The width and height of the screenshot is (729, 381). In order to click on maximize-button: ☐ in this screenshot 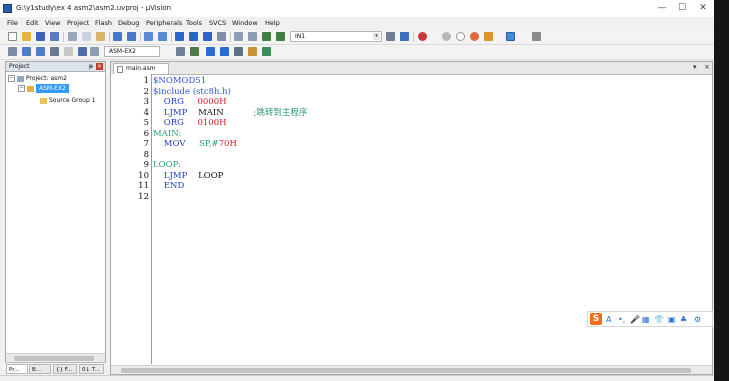, I will do `click(682, 8)`.